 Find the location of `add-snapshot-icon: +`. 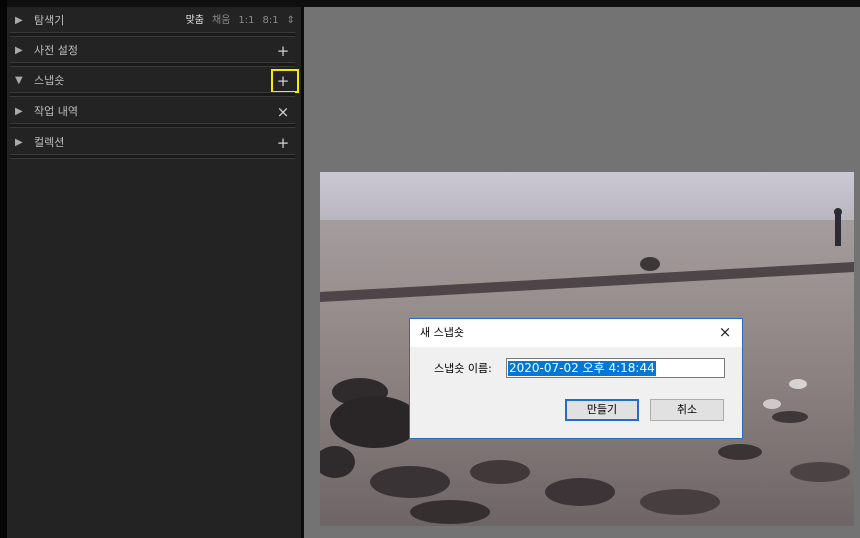

add-snapshot-icon: + is located at coordinates (283, 81).